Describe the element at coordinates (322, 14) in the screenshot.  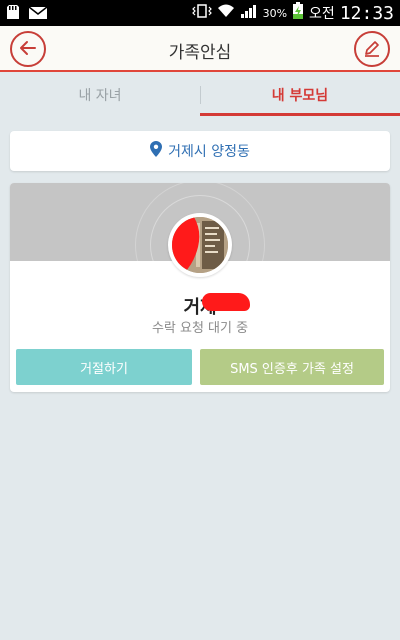
I see `clock-ampm: 오전` at that location.